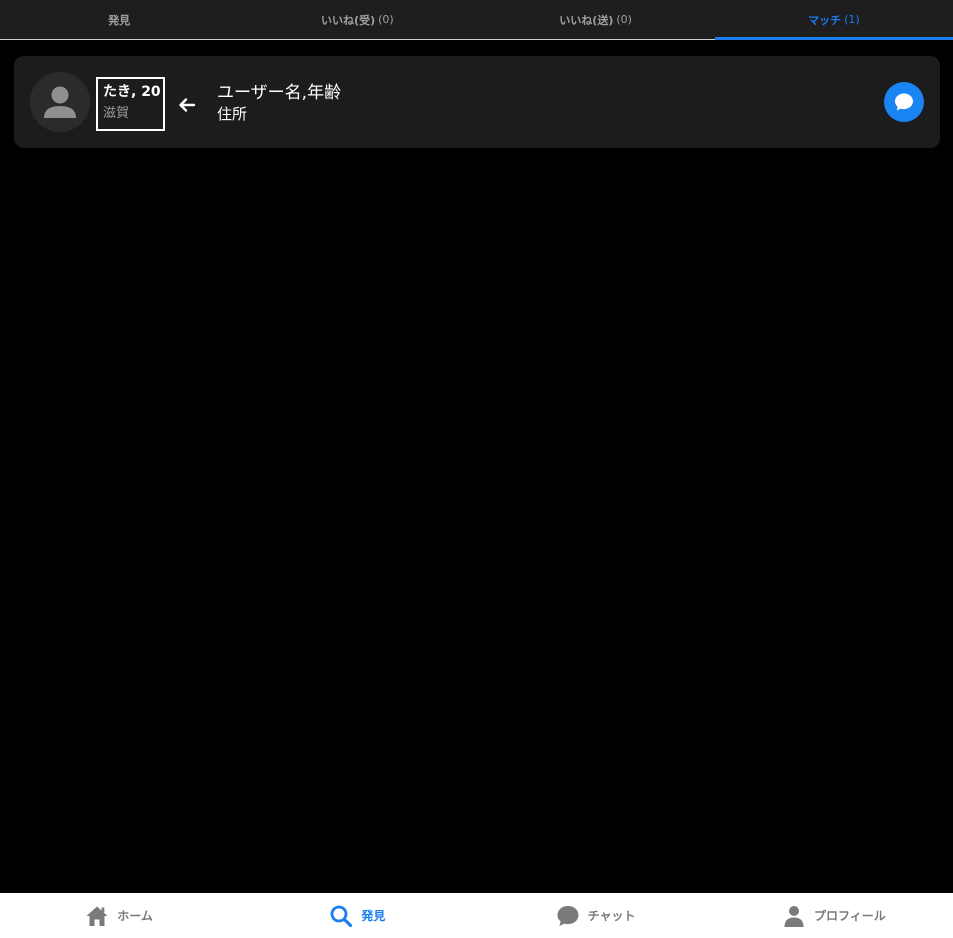 The width and height of the screenshot is (953, 938). I want to click on nav-chat: チャット, so click(596, 915).